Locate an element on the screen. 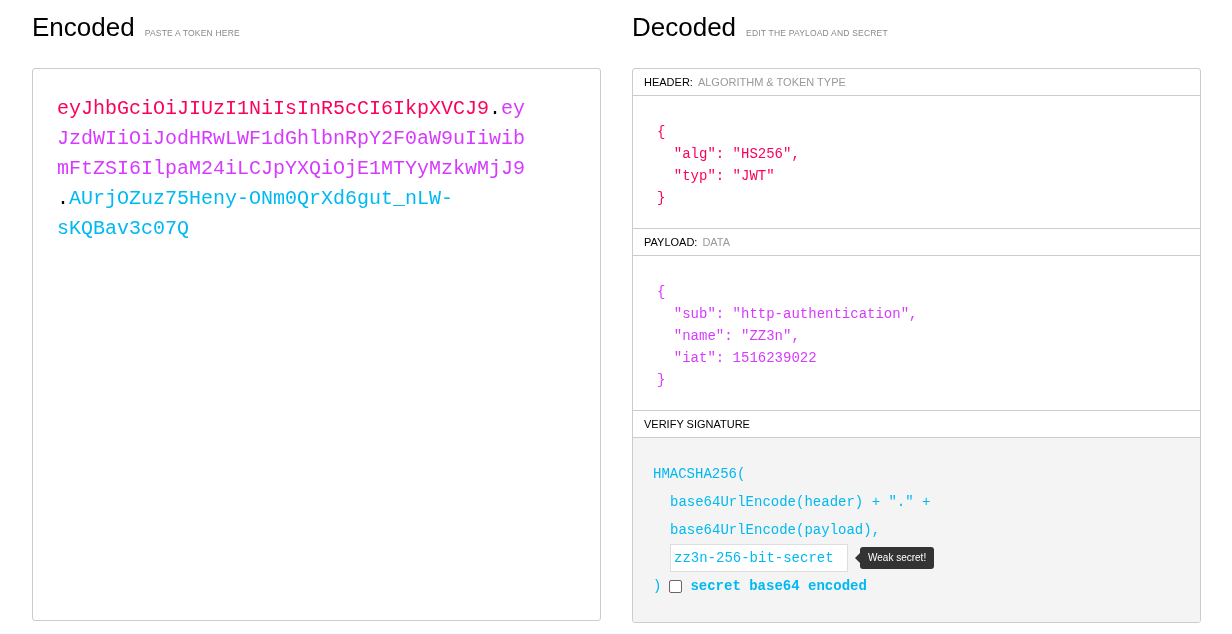 The width and height of the screenshot is (1232, 634). section-sublabel: ALGORITHM & TOKEN TYPE is located at coordinates (771, 82).